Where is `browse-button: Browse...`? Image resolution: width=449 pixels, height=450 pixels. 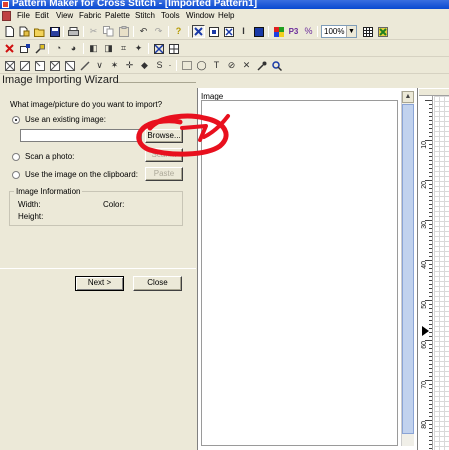 browse-button: Browse... is located at coordinates (164, 136).